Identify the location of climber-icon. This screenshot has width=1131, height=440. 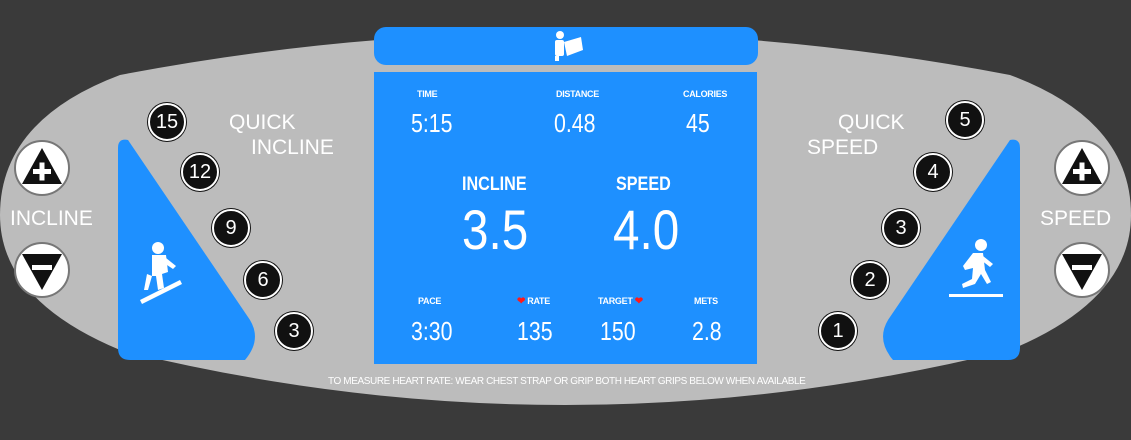
(161, 273).